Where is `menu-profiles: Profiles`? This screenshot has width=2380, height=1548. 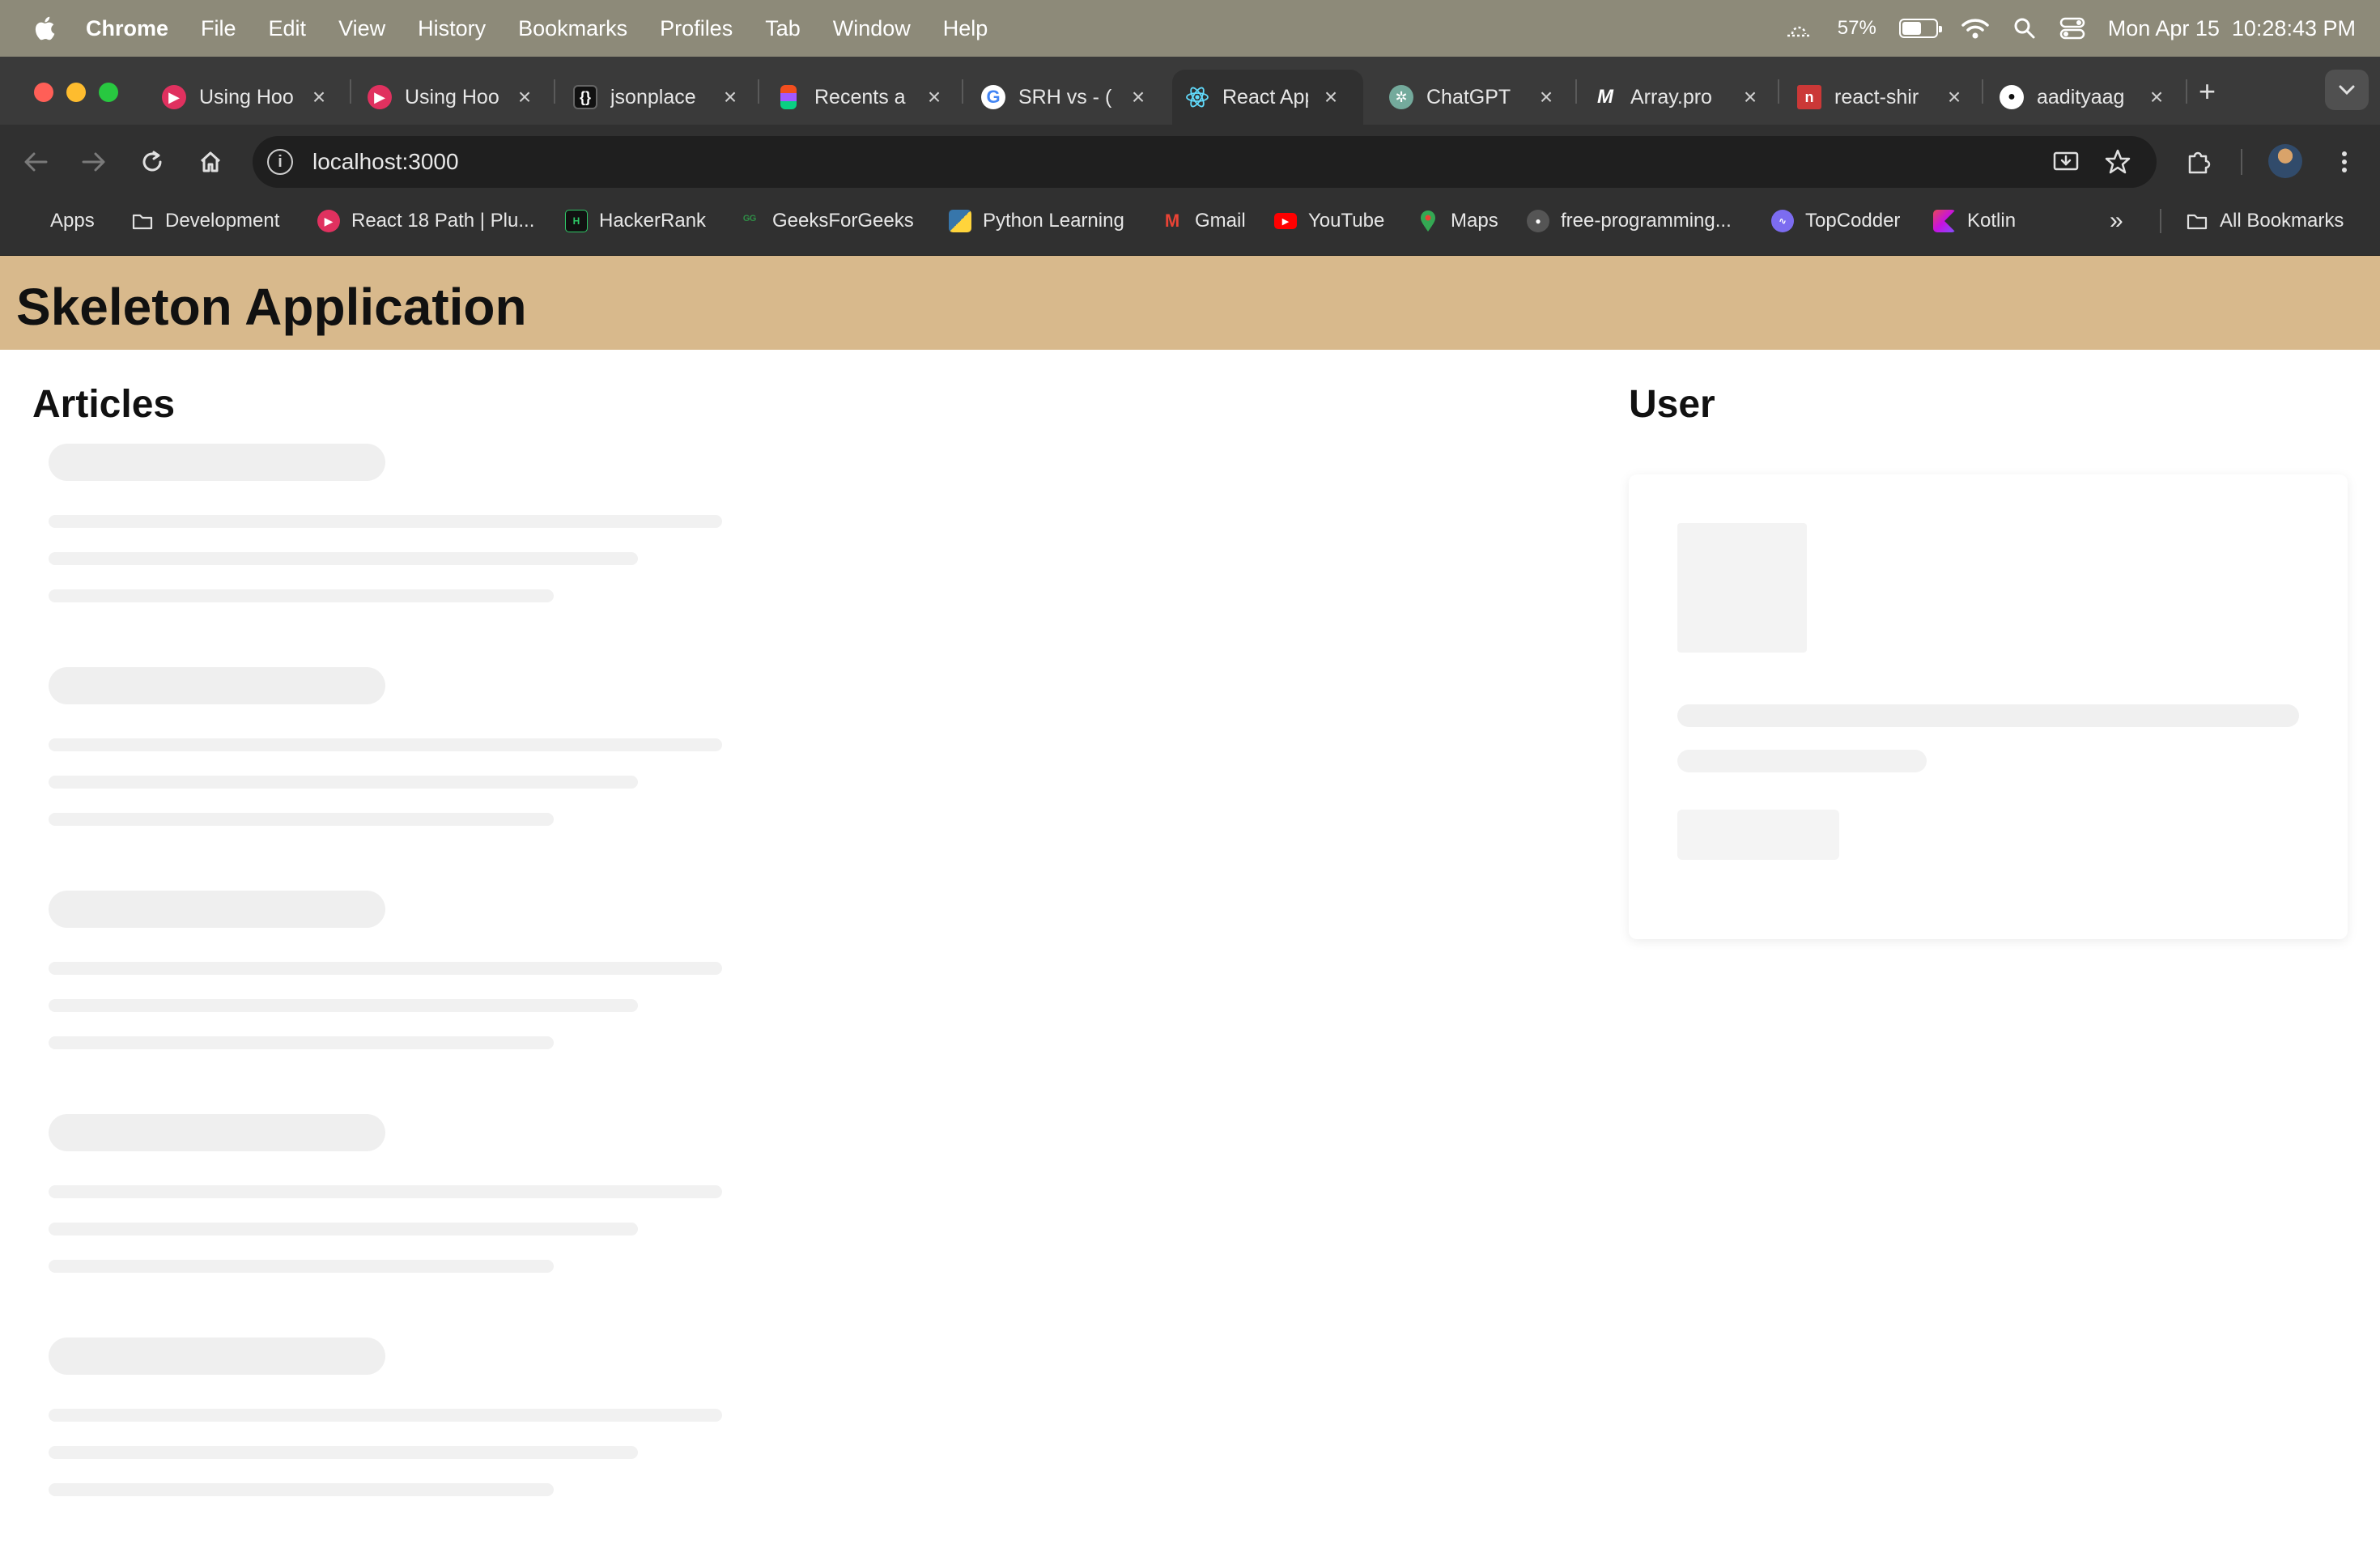
menu-profiles: Profiles is located at coordinates (696, 29).